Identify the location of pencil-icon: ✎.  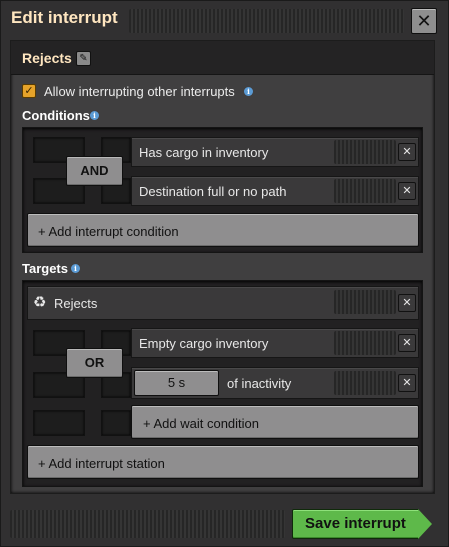
(83, 58).